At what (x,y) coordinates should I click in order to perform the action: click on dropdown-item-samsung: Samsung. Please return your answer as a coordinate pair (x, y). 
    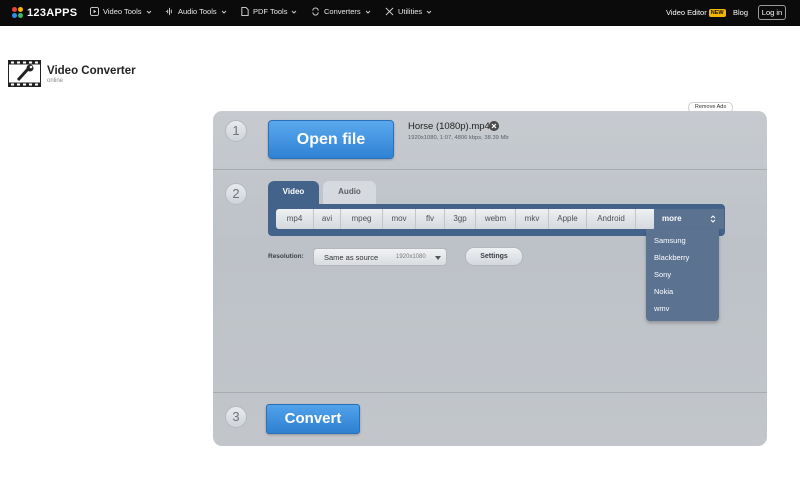
    Looking at the image, I should click on (670, 240).